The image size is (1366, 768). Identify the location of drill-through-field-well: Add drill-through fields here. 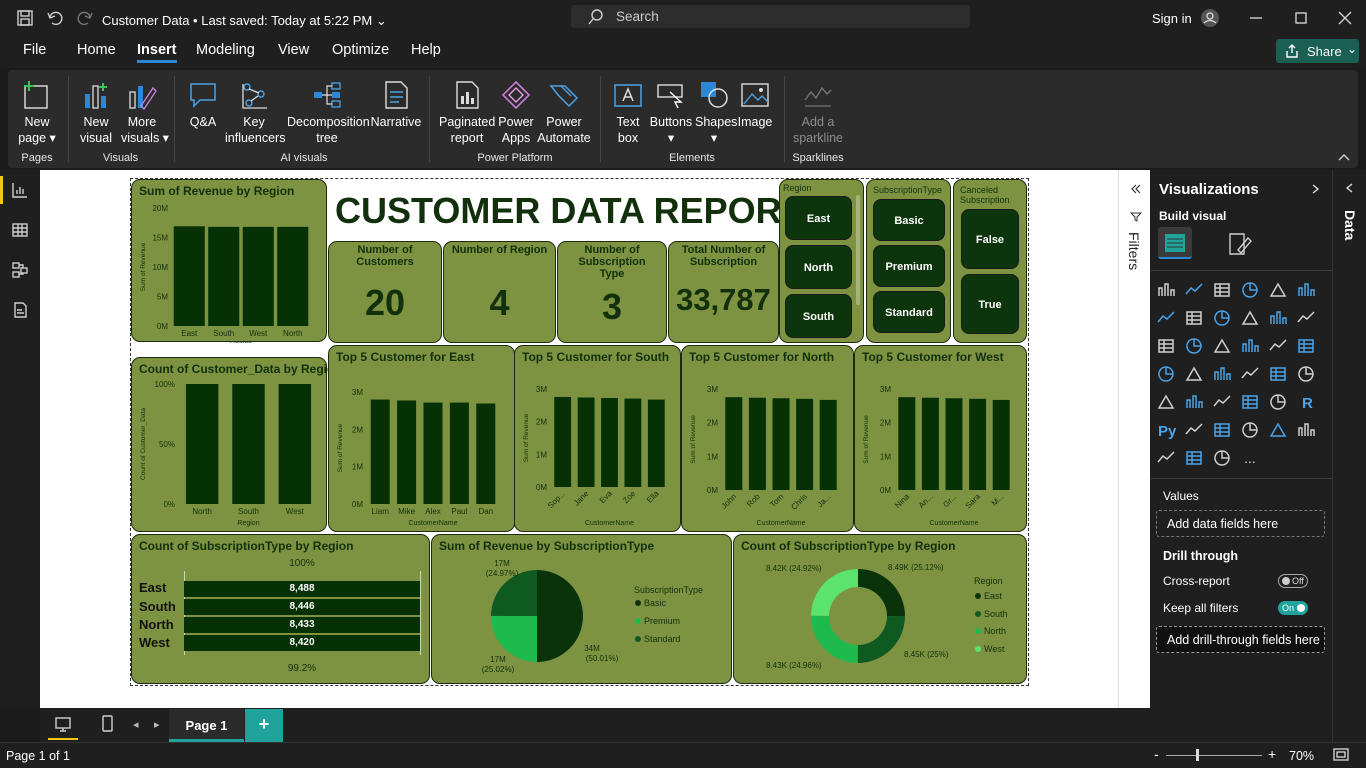
(1240, 639).